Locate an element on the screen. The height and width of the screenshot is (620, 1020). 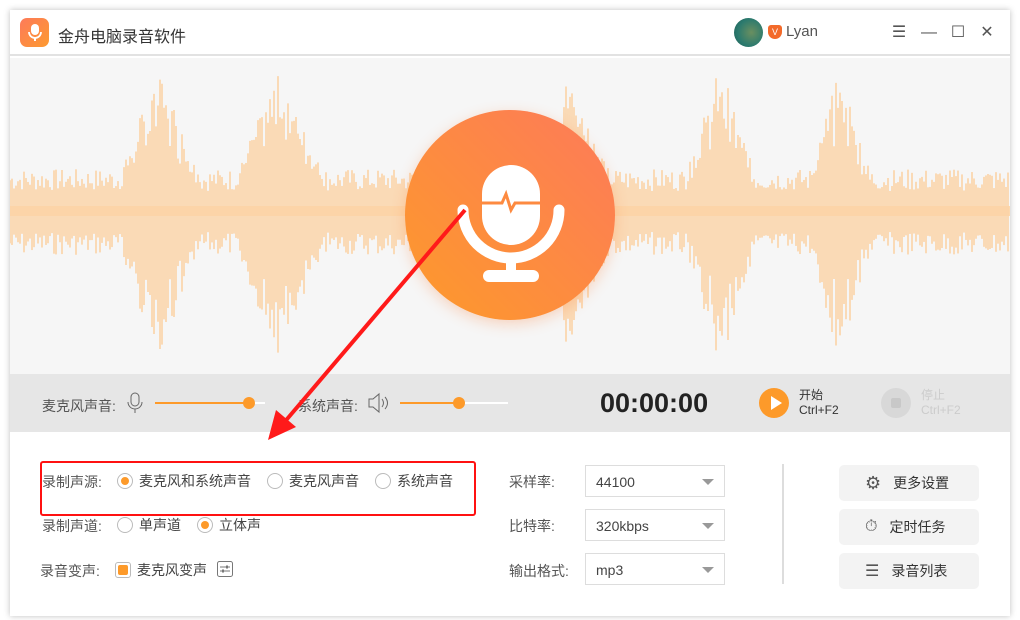
select-value: mp3 is located at coordinates (610, 570).